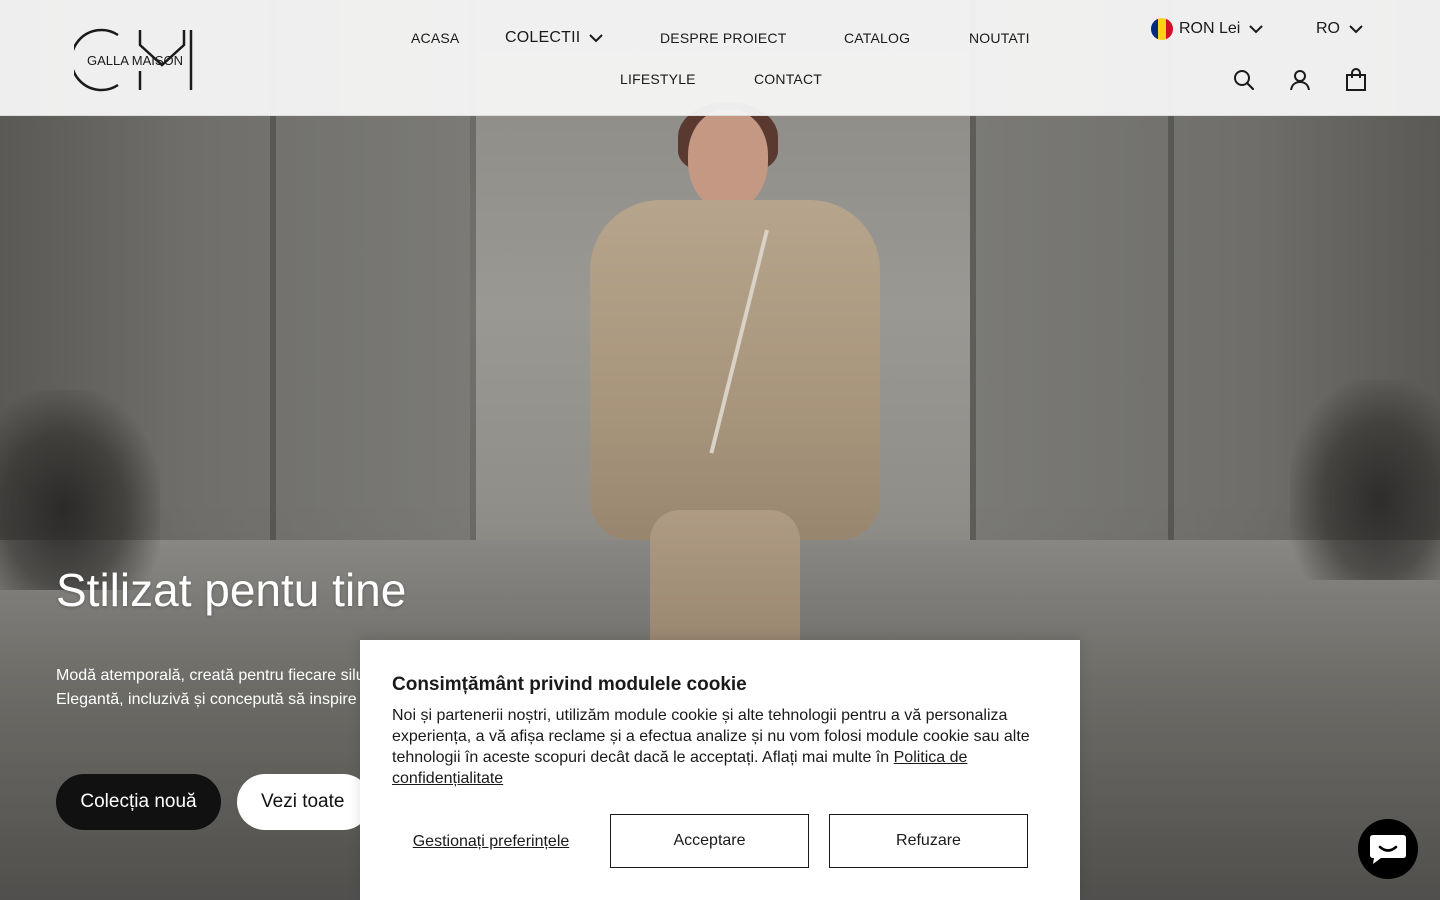 The width and height of the screenshot is (1440, 900). I want to click on brand-logo-mark: GALLA MAISON, so click(133, 60).